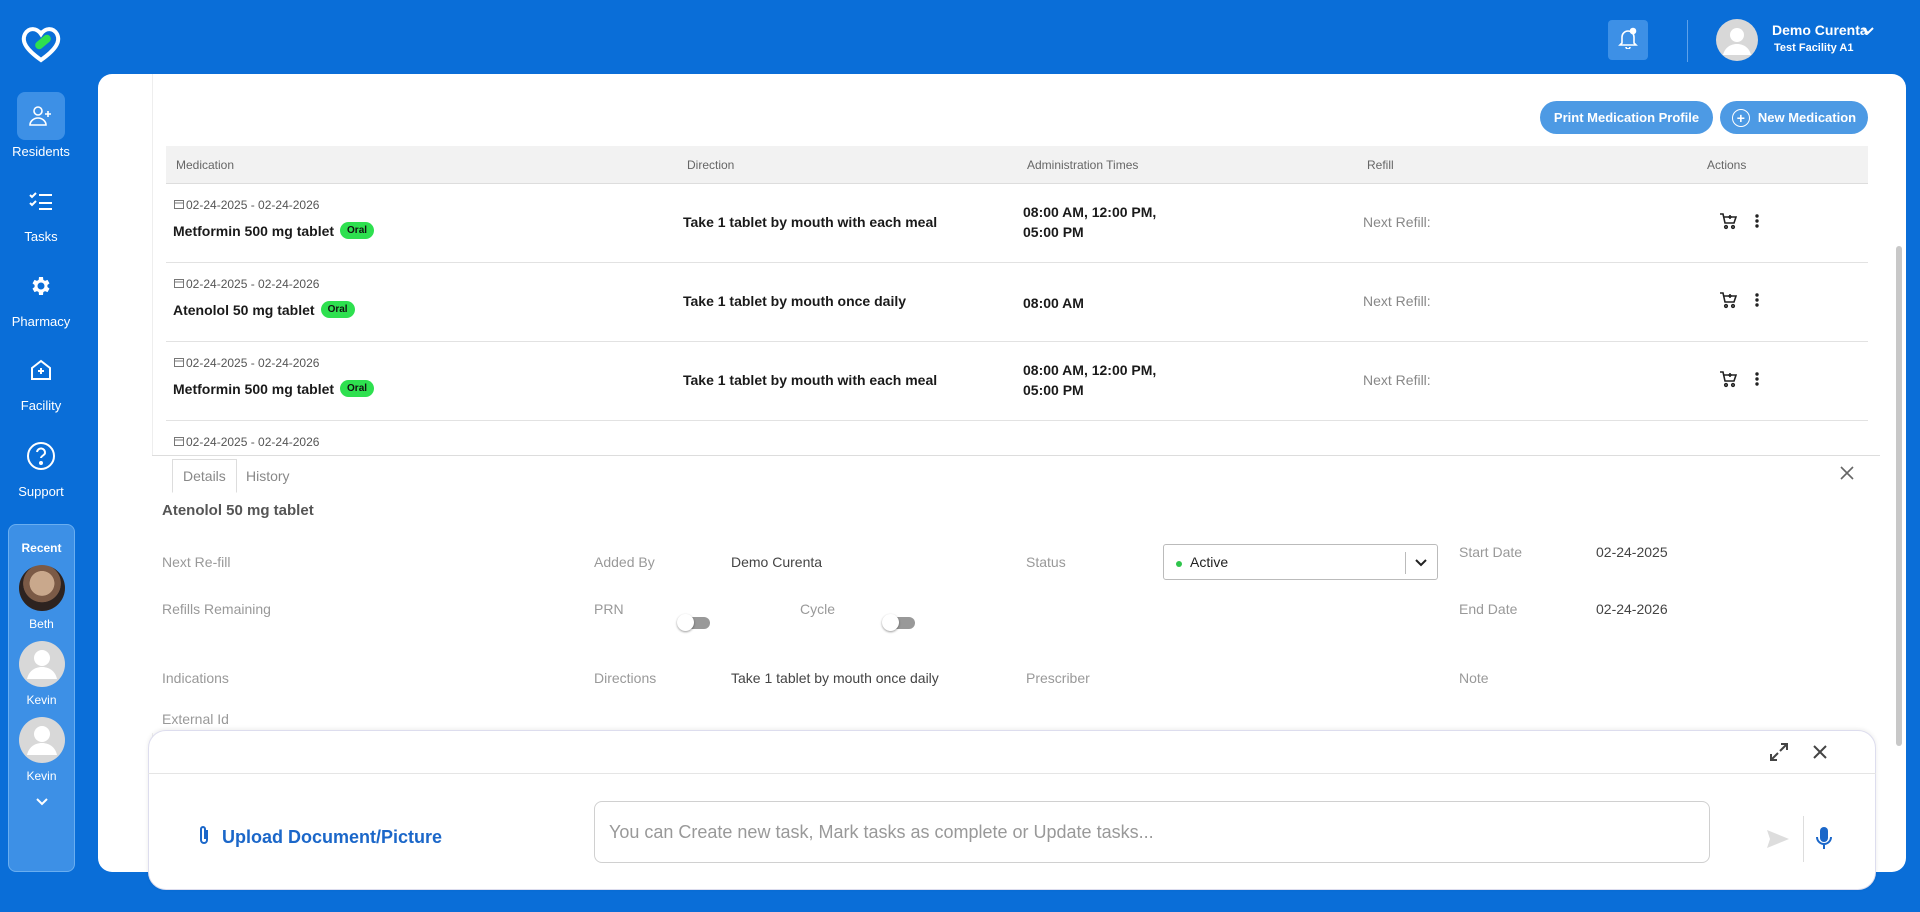 This screenshot has width=1920, height=912. What do you see at coordinates (179, 363) in the screenshot?
I see `calendar-icon` at bounding box center [179, 363].